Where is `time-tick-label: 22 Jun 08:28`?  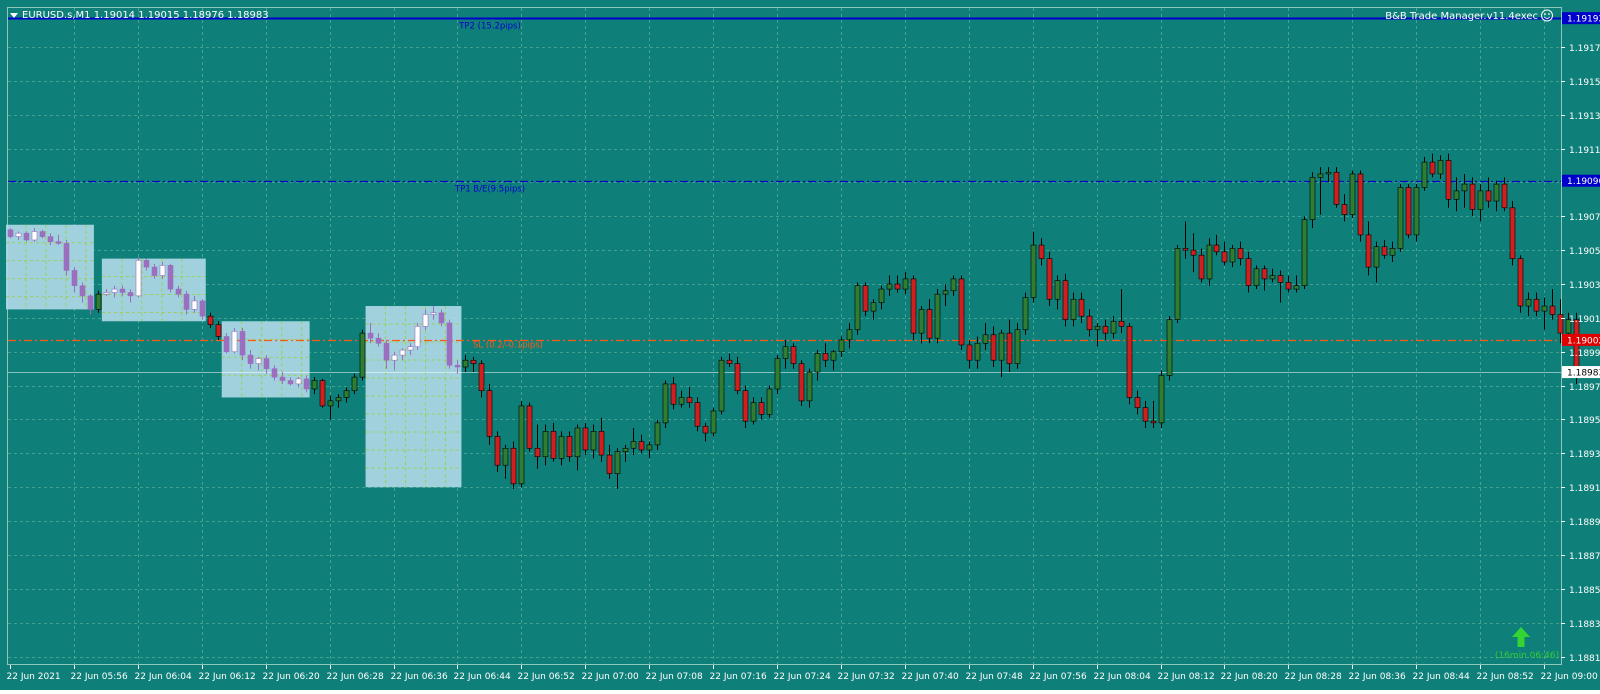
time-tick-label: 22 Jun 08:28 is located at coordinates (1313, 677).